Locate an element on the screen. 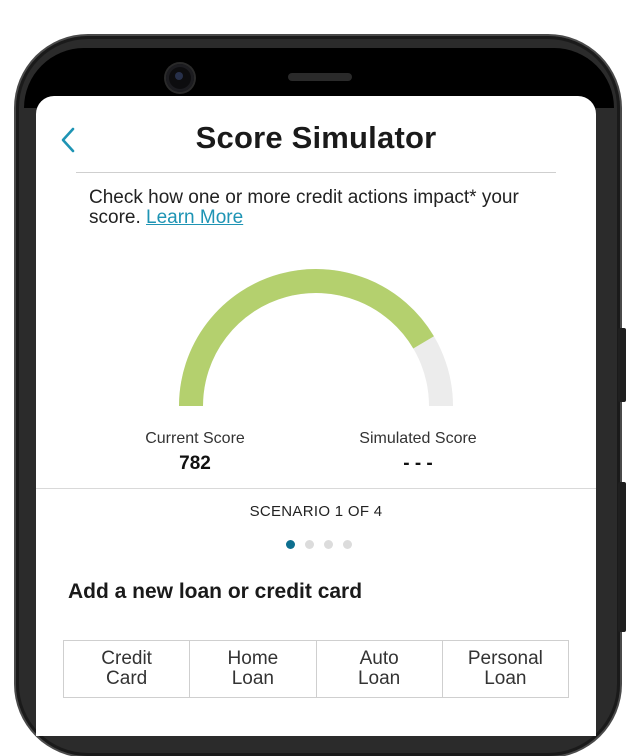  current-score-value: 782 is located at coordinates (195, 463).